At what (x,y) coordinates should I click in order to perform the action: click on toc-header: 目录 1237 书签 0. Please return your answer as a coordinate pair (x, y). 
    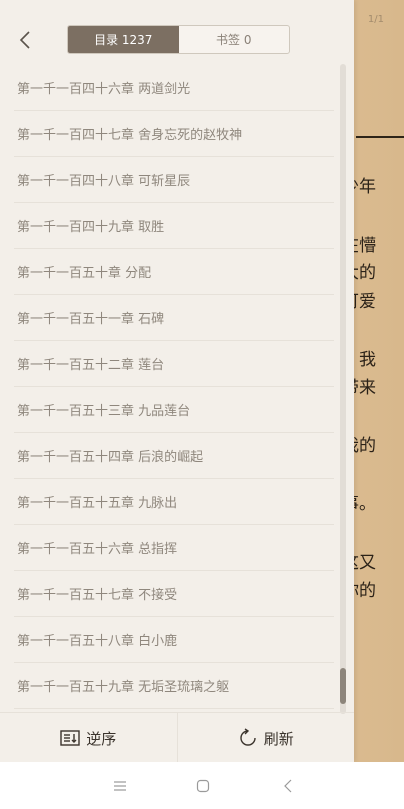
    Looking at the image, I should click on (177, 32).